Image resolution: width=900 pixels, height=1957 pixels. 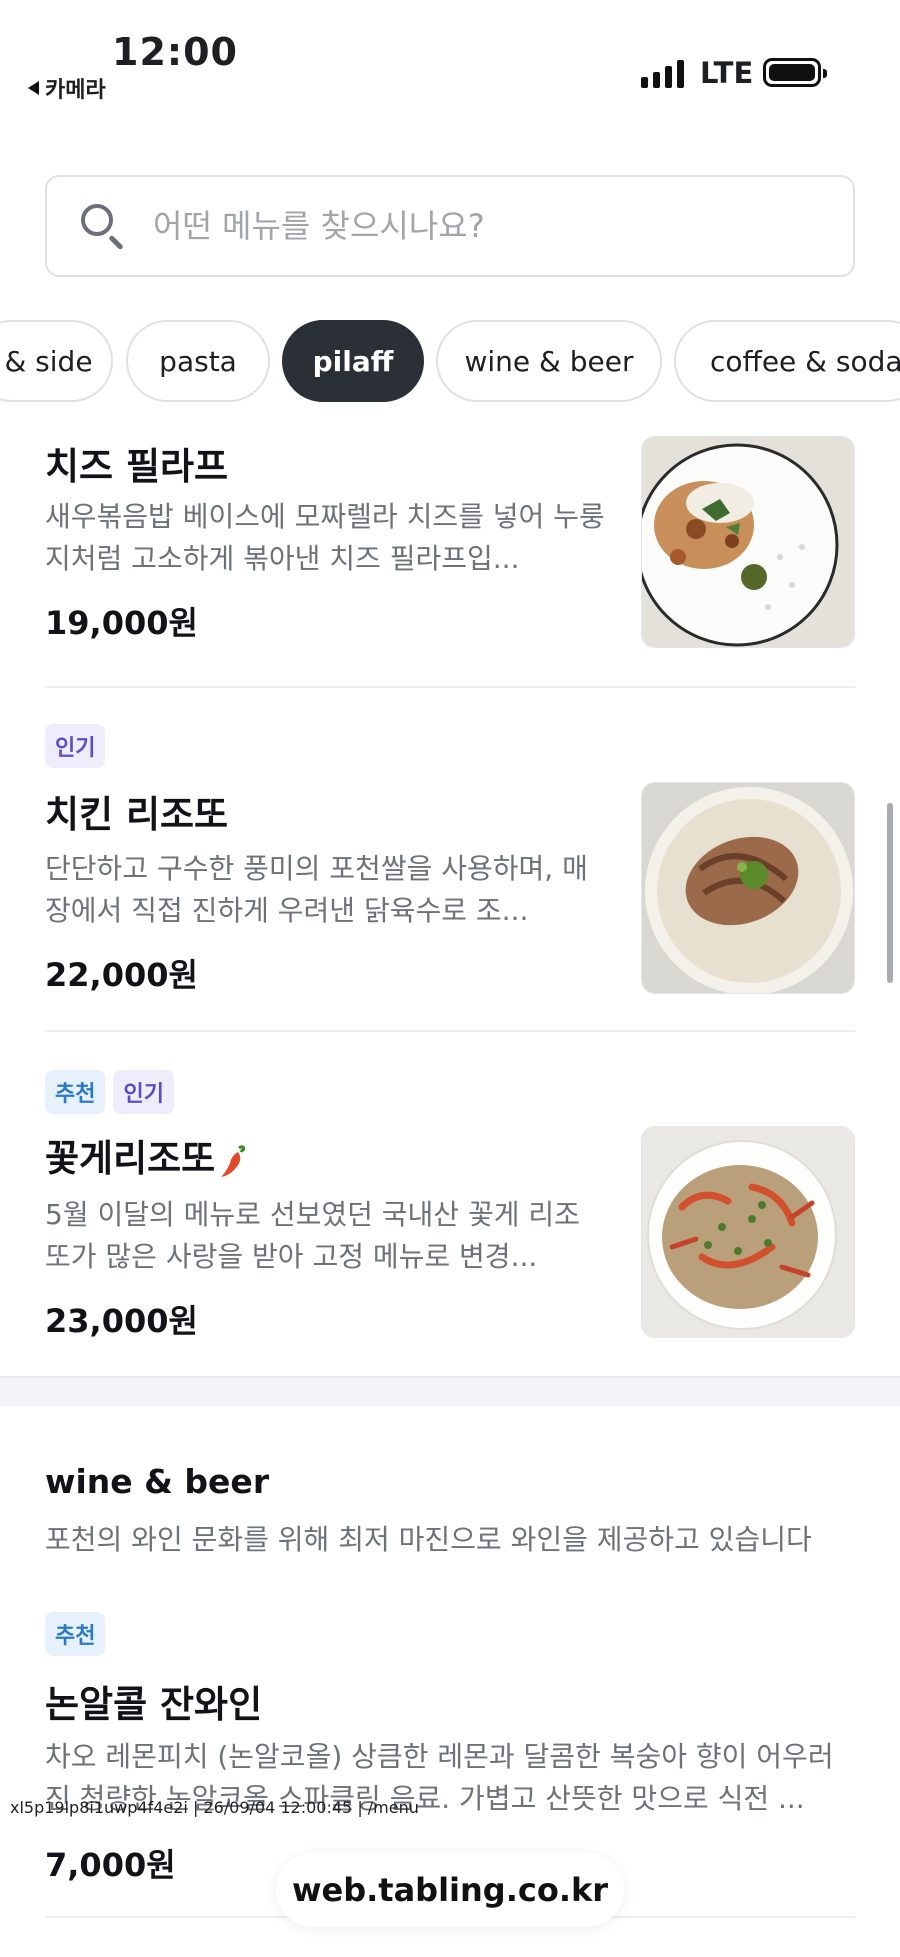 I want to click on item-price: 19,000원, so click(x=121, y=623).